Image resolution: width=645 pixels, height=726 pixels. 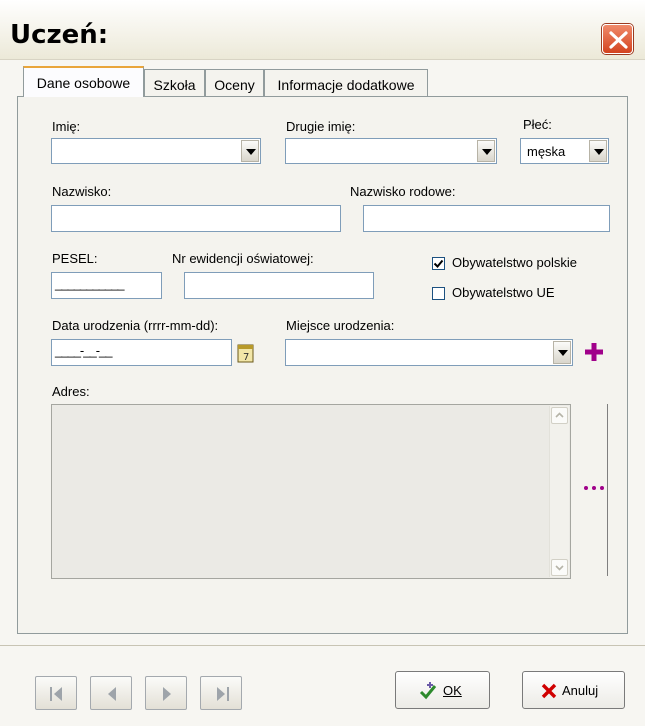 I want to click on chevron-up-icon, so click(x=559, y=415).